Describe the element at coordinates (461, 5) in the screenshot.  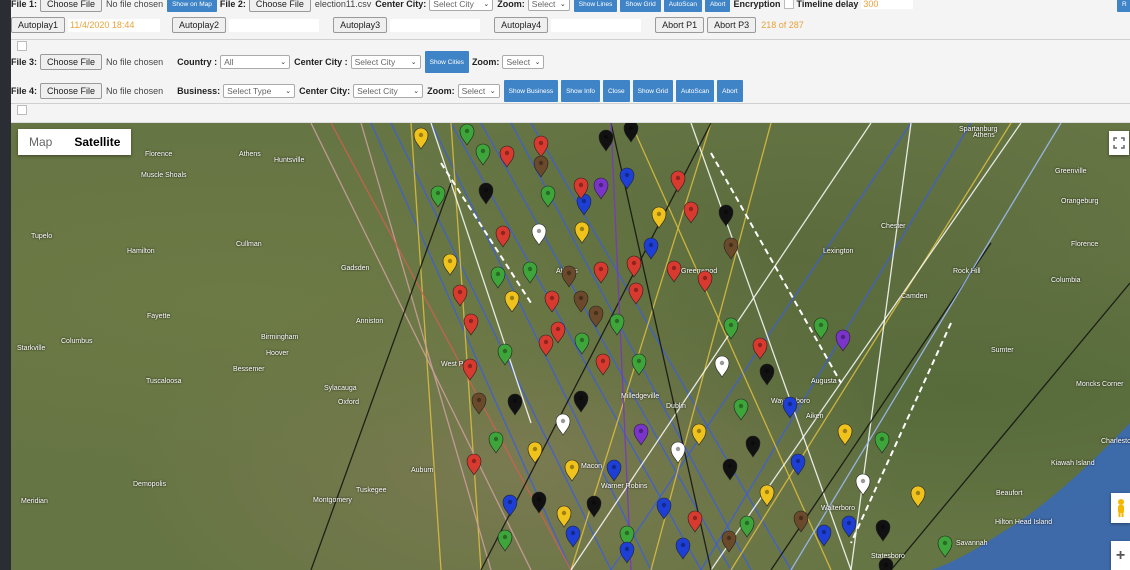
I see `row1-center-city-select: Select City ⌄` at that location.